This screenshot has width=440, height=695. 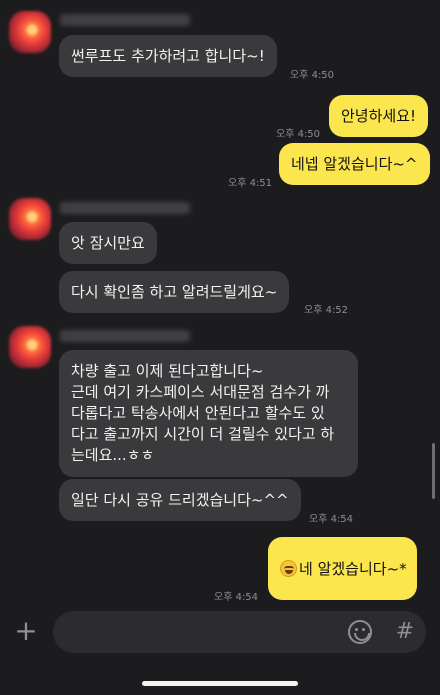 I want to click on message-time: 오후 4:52, so click(x=326, y=310).